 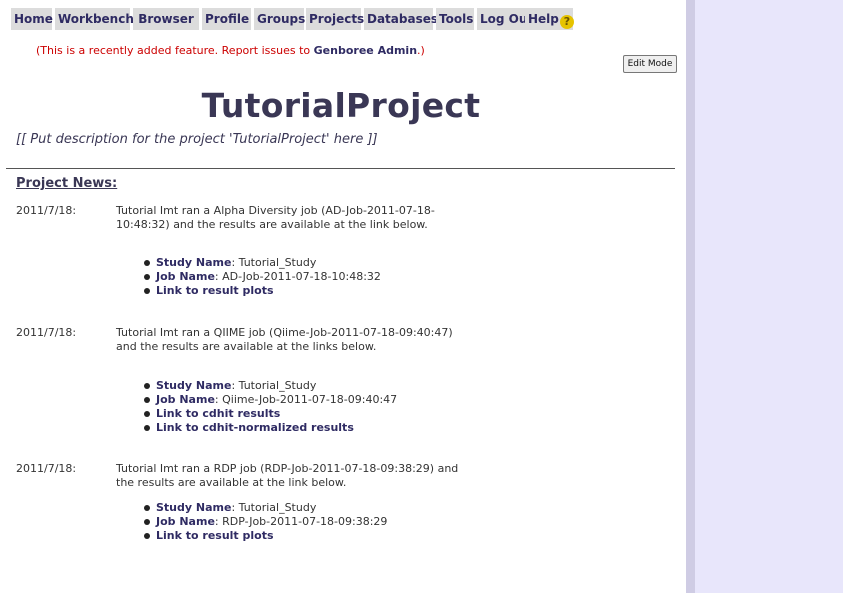 What do you see at coordinates (421, 50) in the screenshot?
I see `notice-suffix: .)` at bounding box center [421, 50].